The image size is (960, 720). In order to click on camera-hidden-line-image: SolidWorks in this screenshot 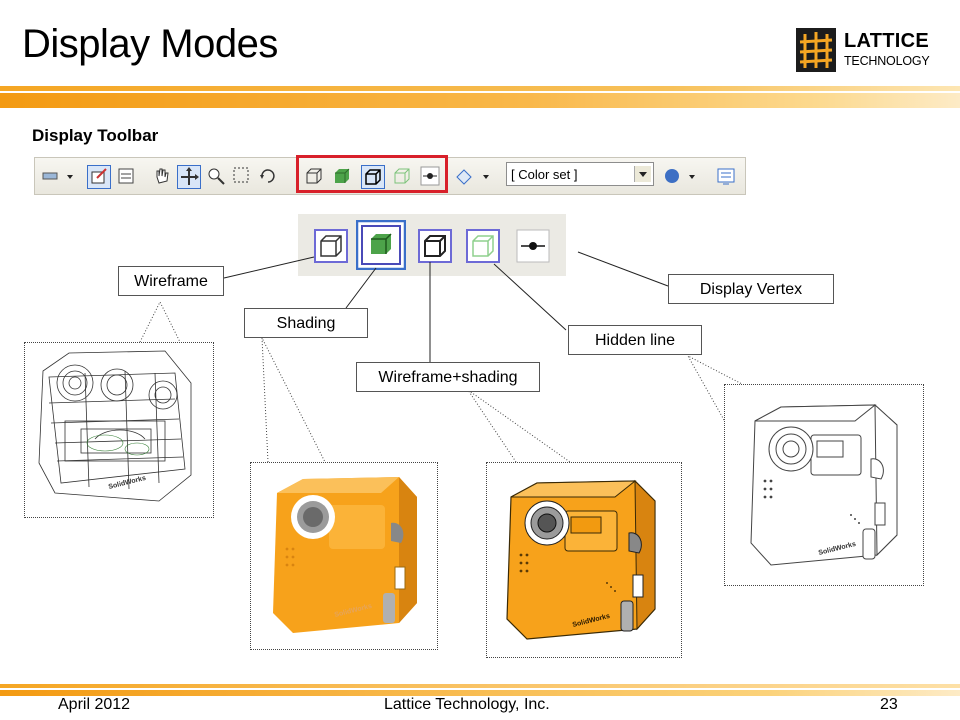, I will do `click(824, 484)`.